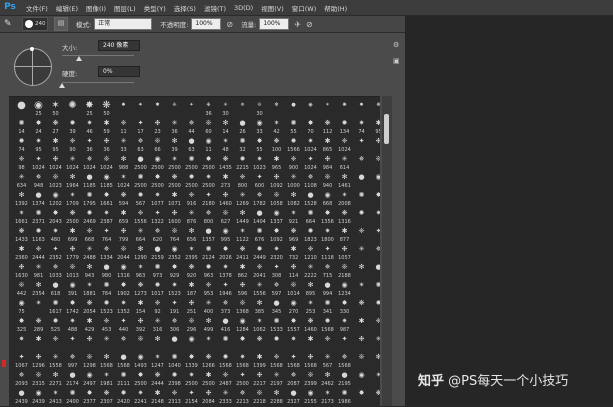 Image resolution: width=613 pixels, height=407 pixels. Describe the element at coordinates (327, 253) in the screenshot. I see `brush-preset-item: ✦ 1118` at that location.